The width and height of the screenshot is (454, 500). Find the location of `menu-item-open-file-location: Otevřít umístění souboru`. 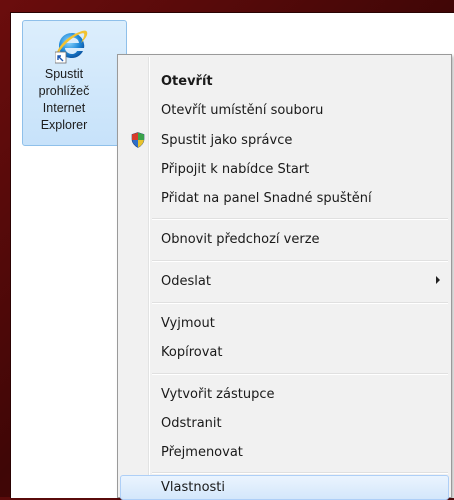

menu-item-open-file-location: Otevřít umístění souboru is located at coordinates (284, 110).